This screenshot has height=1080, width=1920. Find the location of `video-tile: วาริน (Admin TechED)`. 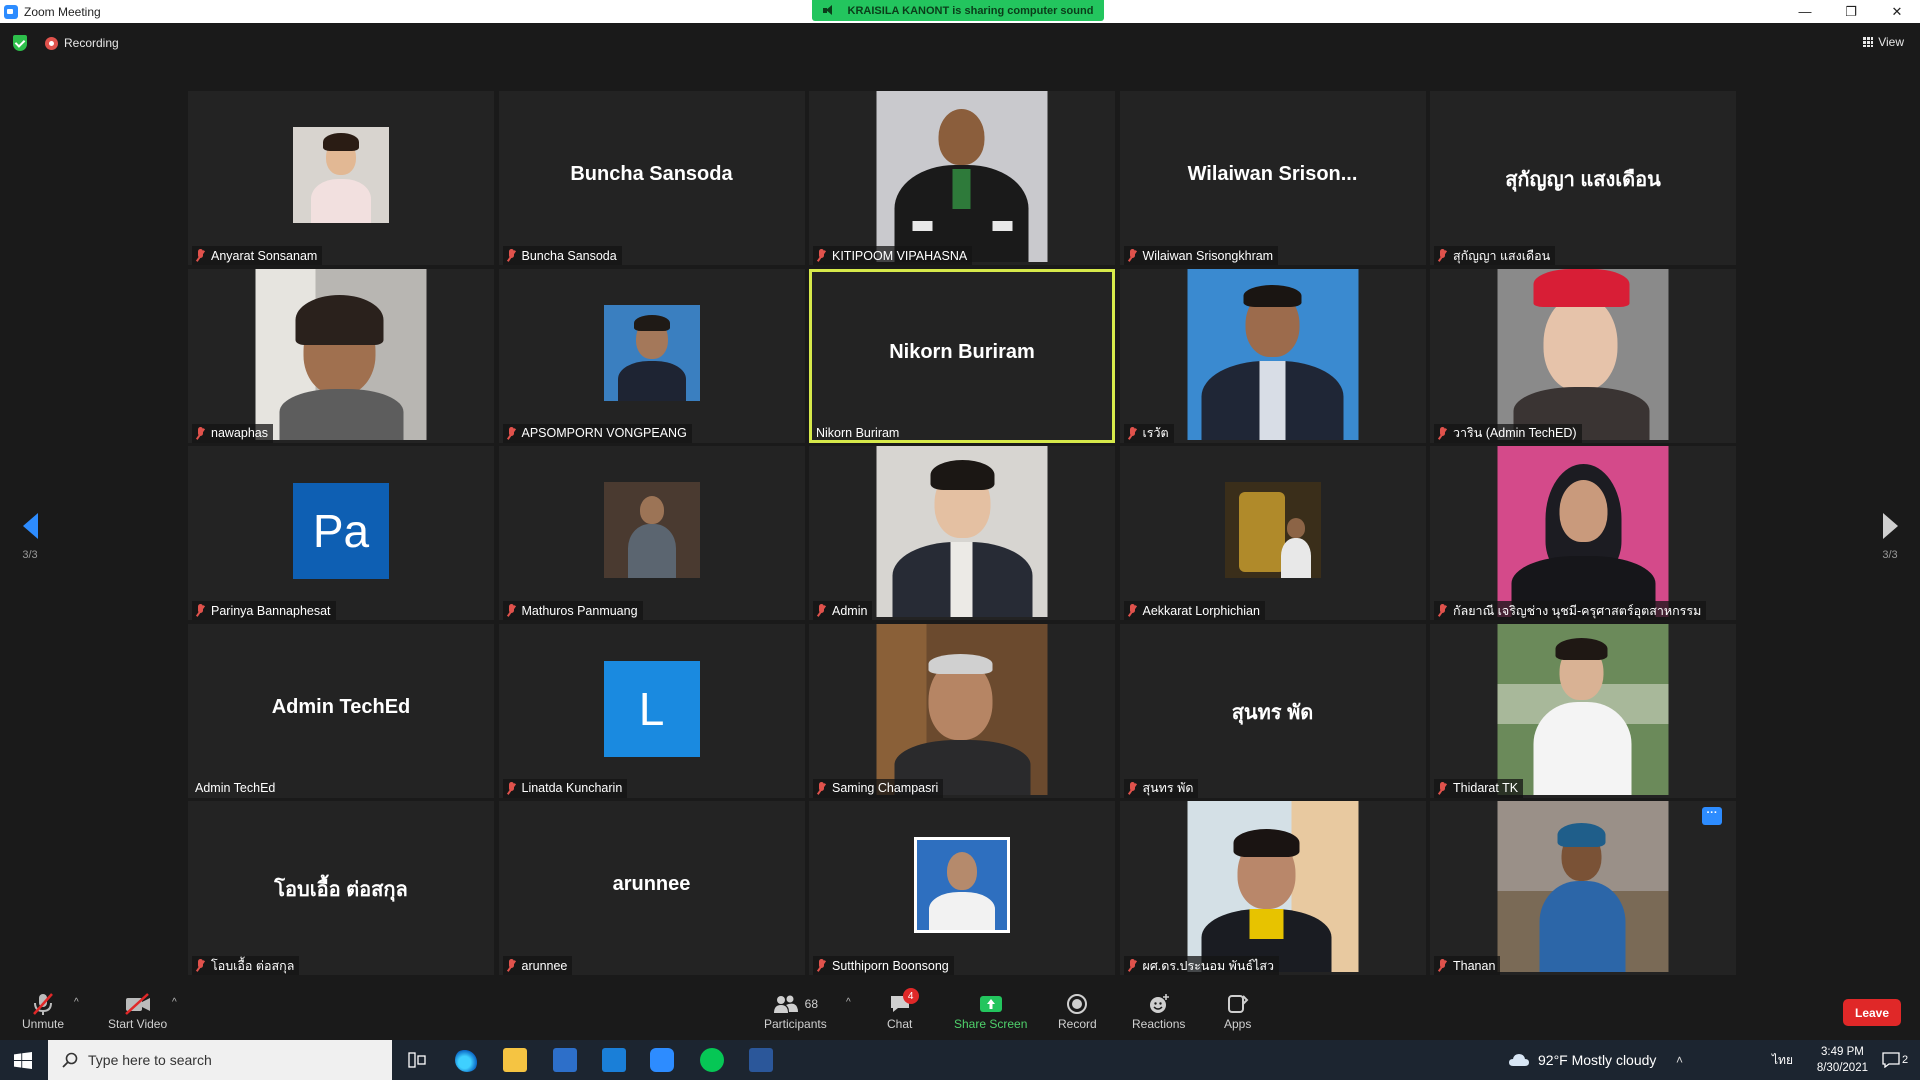

video-tile: วาริน (Admin TechED) is located at coordinates (1583, 355).